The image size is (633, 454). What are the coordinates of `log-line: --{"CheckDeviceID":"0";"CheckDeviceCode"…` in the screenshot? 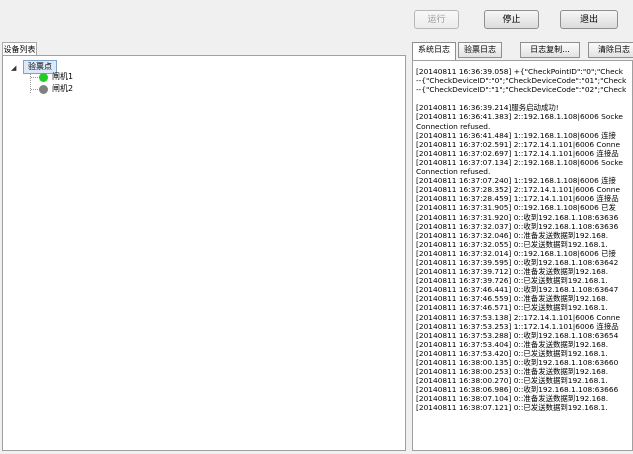 It's located at (521, 81).